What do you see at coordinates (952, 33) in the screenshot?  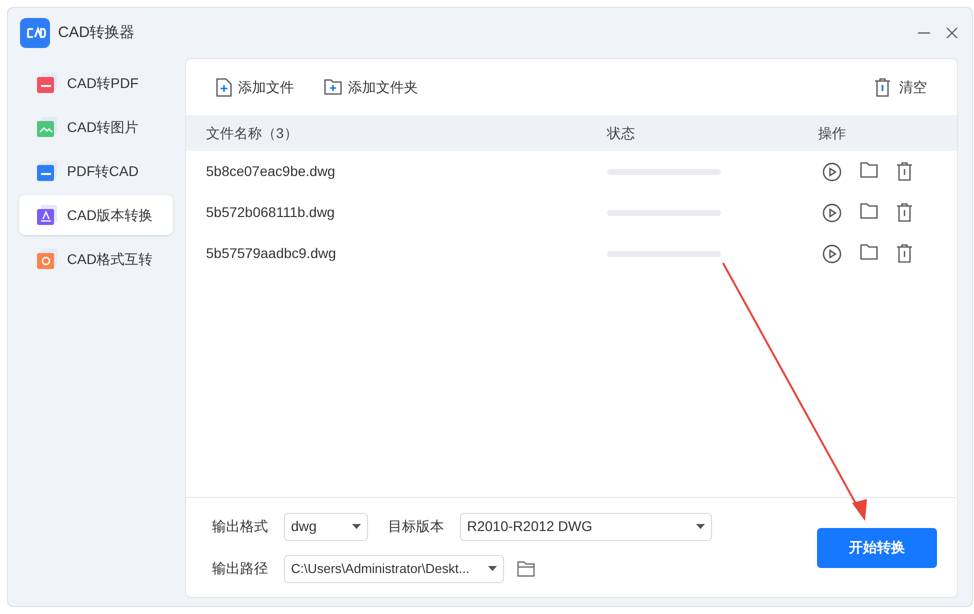 I see `close-icon` at bounding box center [952, 33].